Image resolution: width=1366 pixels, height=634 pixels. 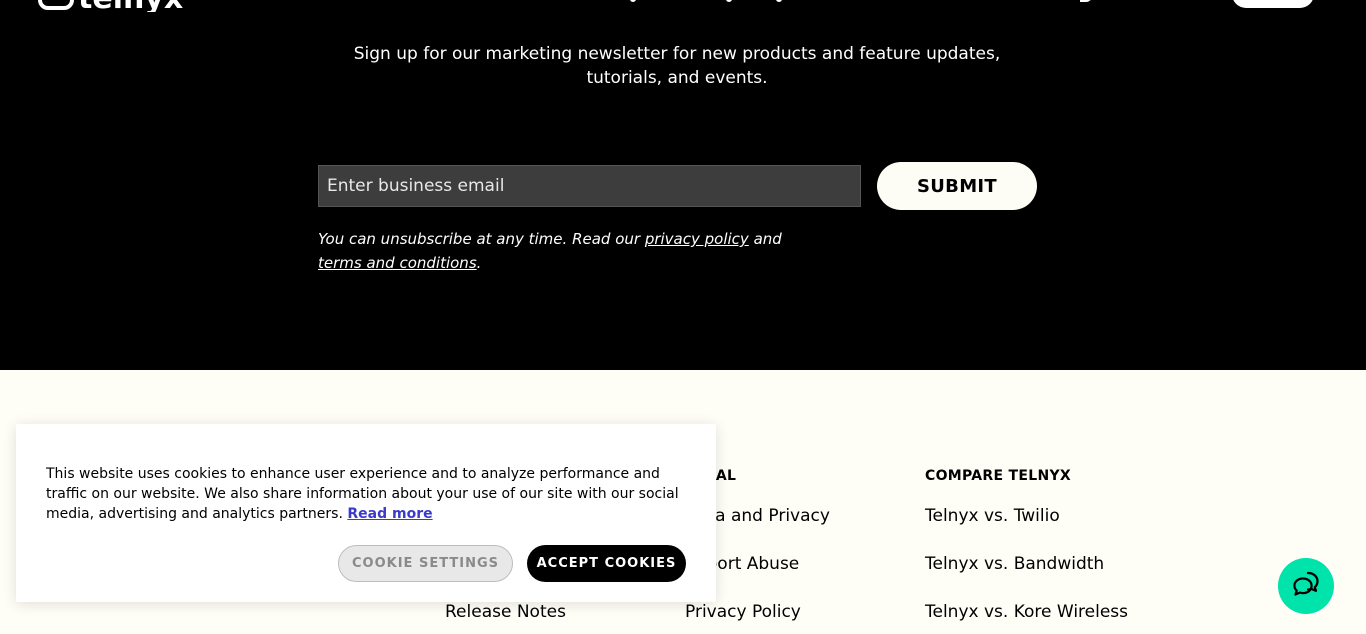 I want to click on read-more-link: Read more, so click(x=389, y=514).